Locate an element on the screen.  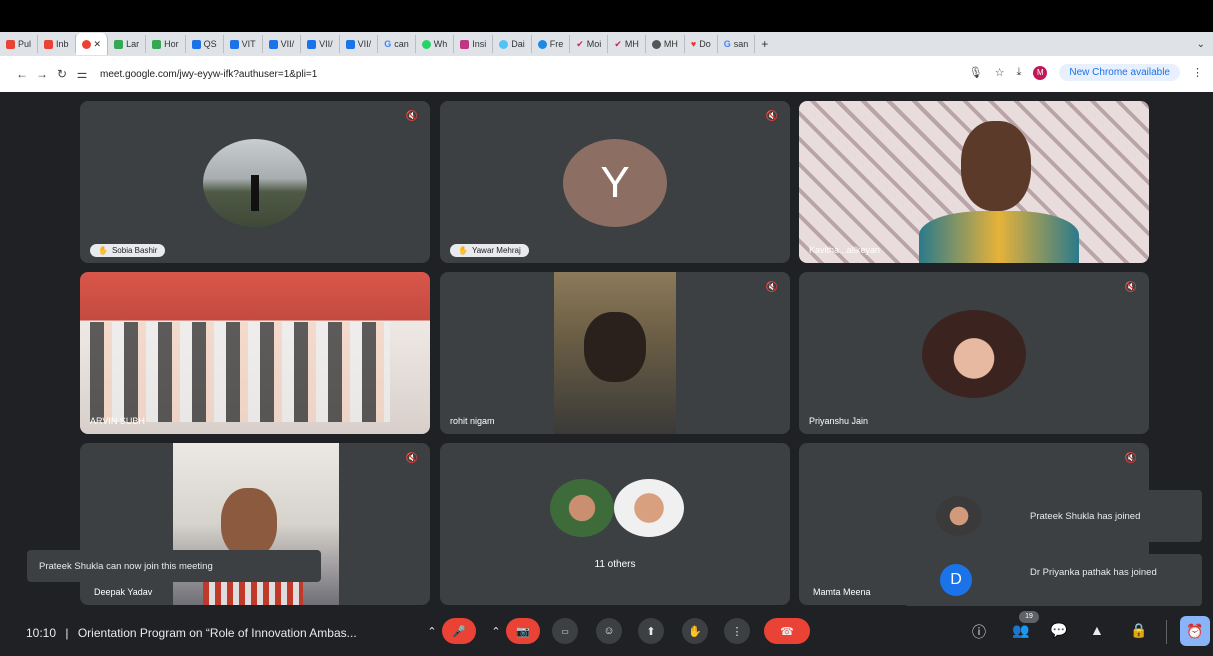
tab-forms-5: VII/ is located at coordinates (359, 44).